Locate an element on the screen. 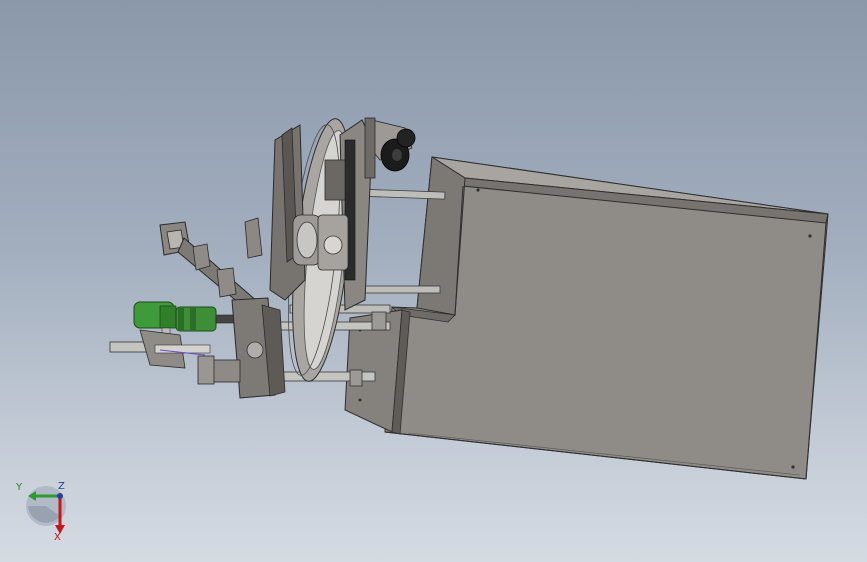 The image size is (867, 562). motor-black is located at coordinates (390, 148).